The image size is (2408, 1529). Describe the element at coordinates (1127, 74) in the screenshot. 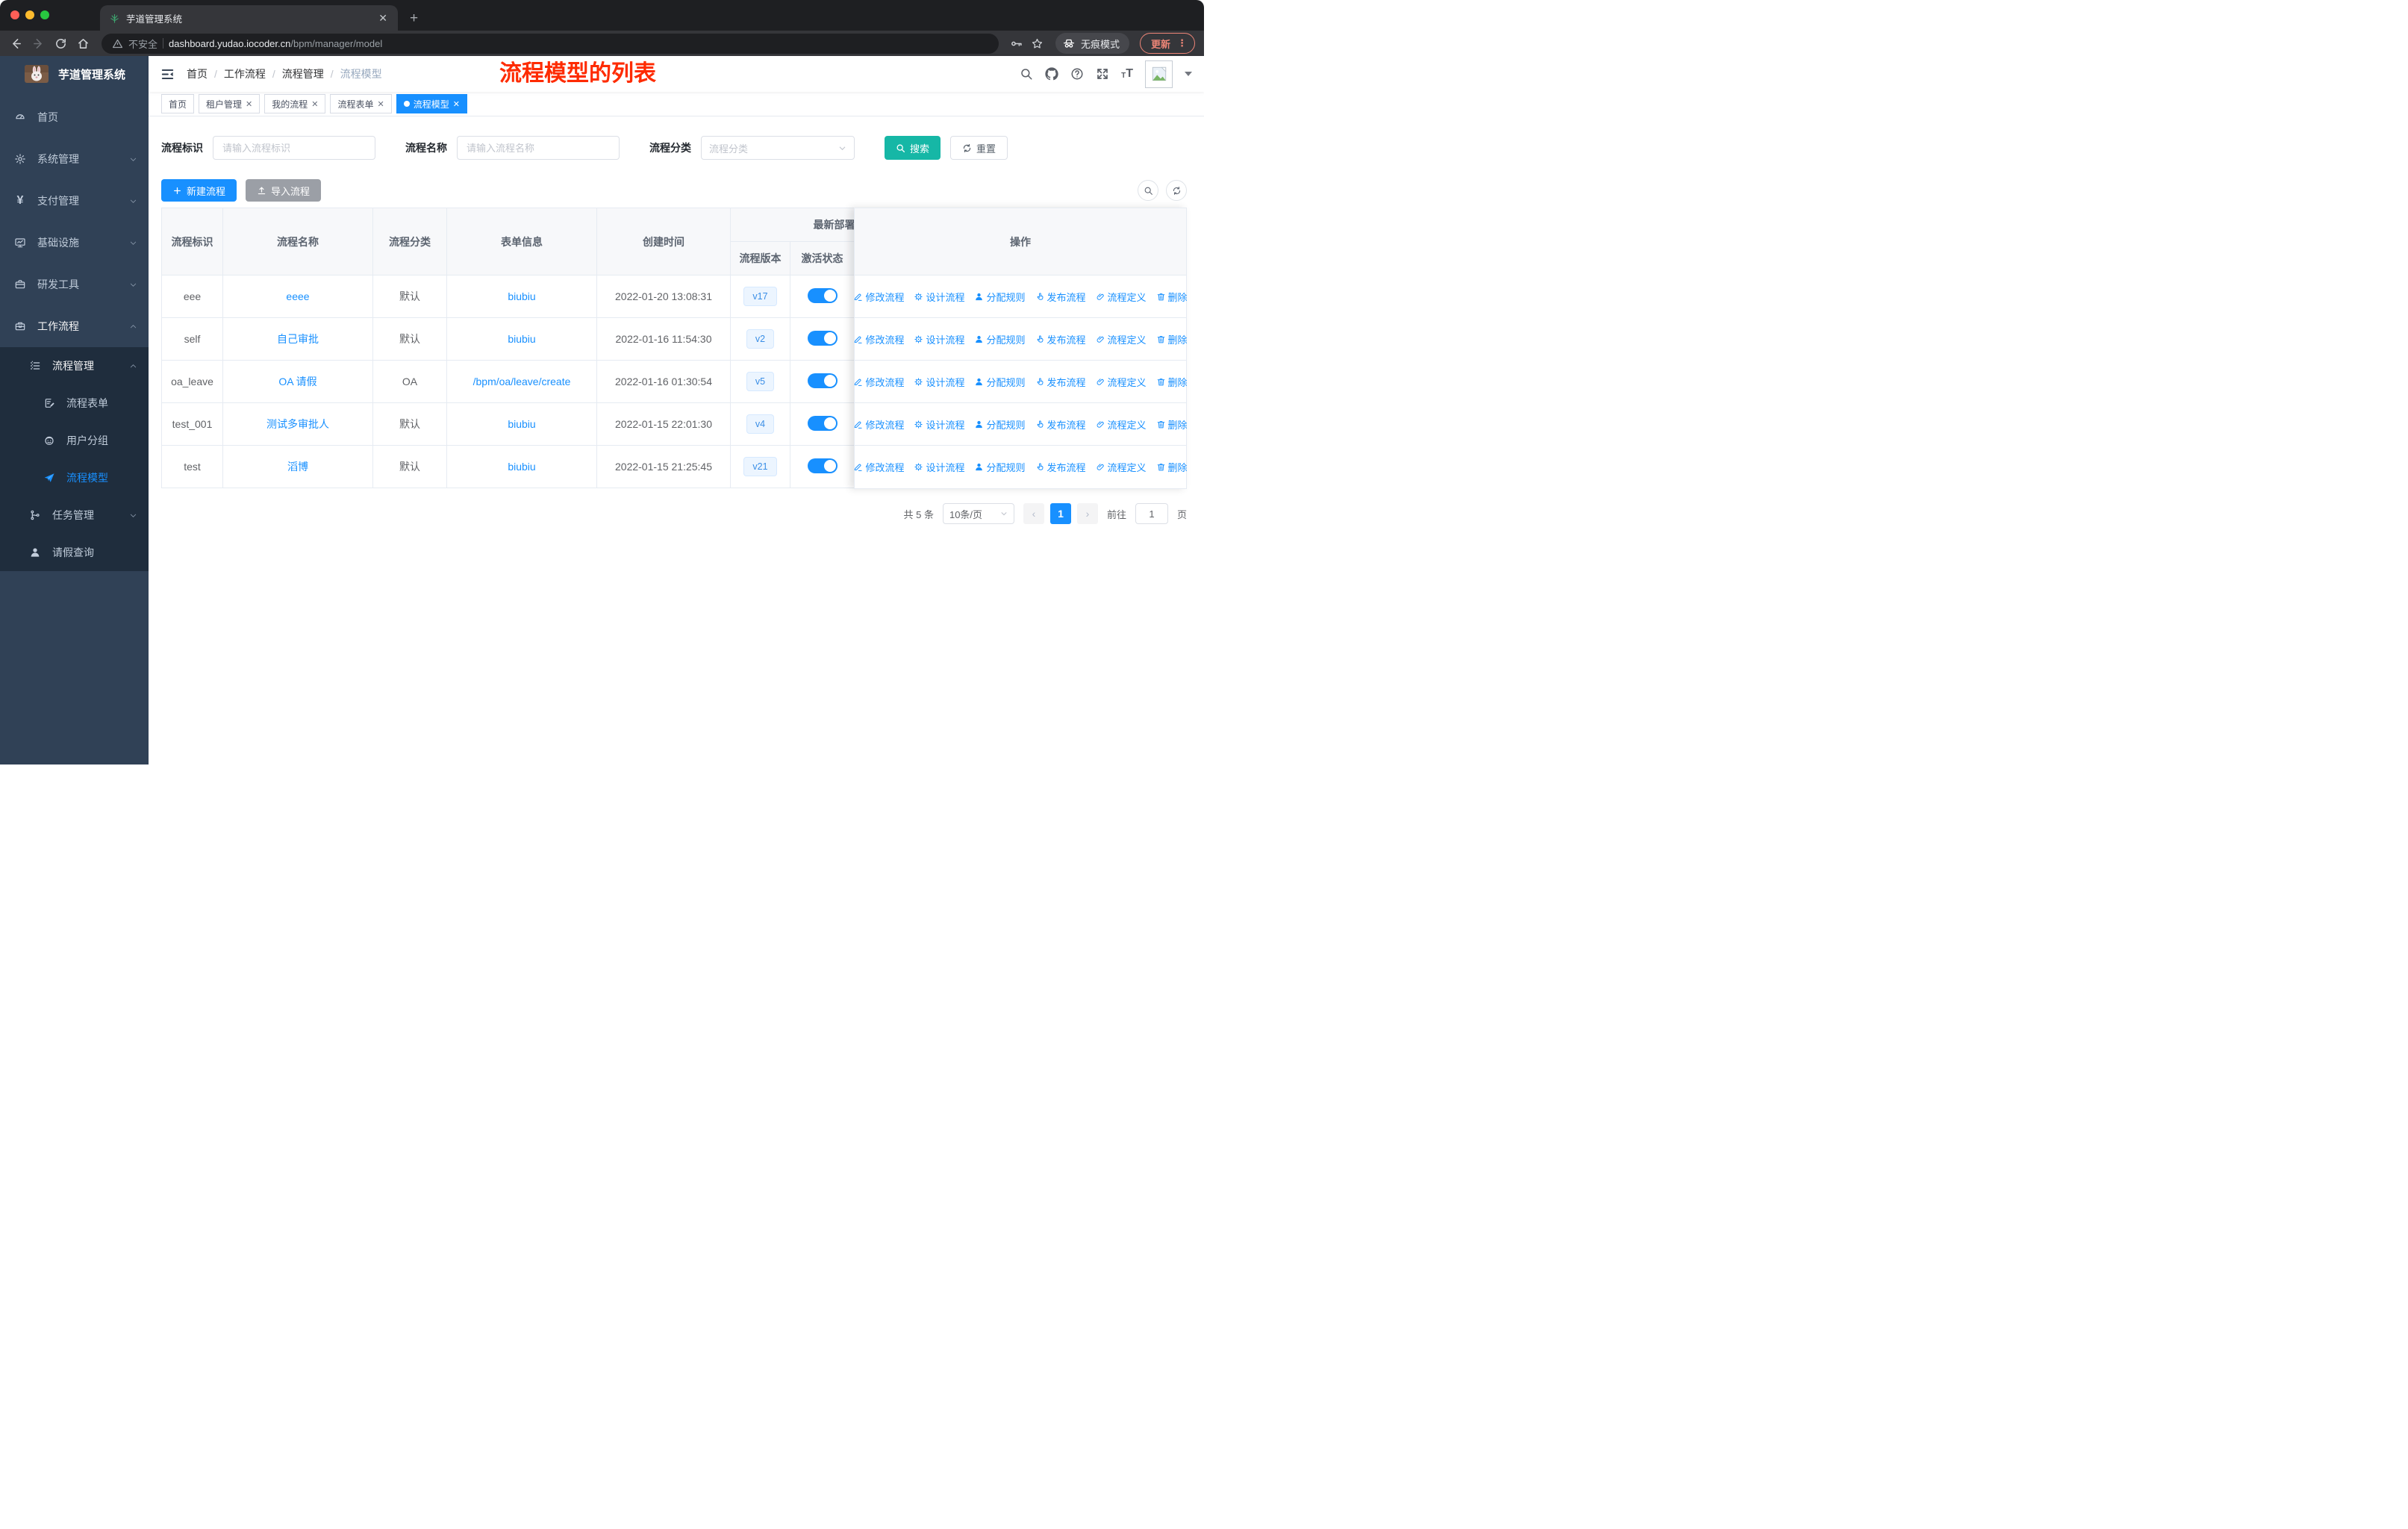

I see `font-size-icon: TT` at that location.